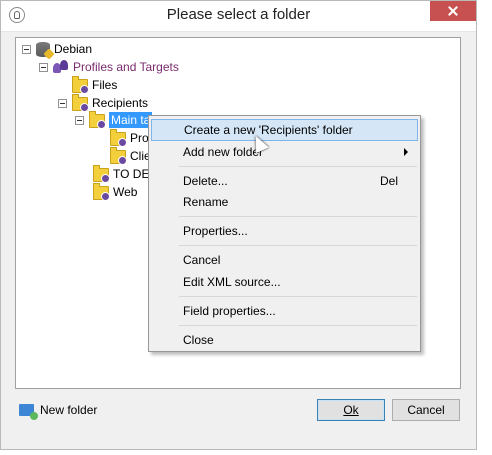  I want to click on tree-node-cli: Clie, so click(123, 156).